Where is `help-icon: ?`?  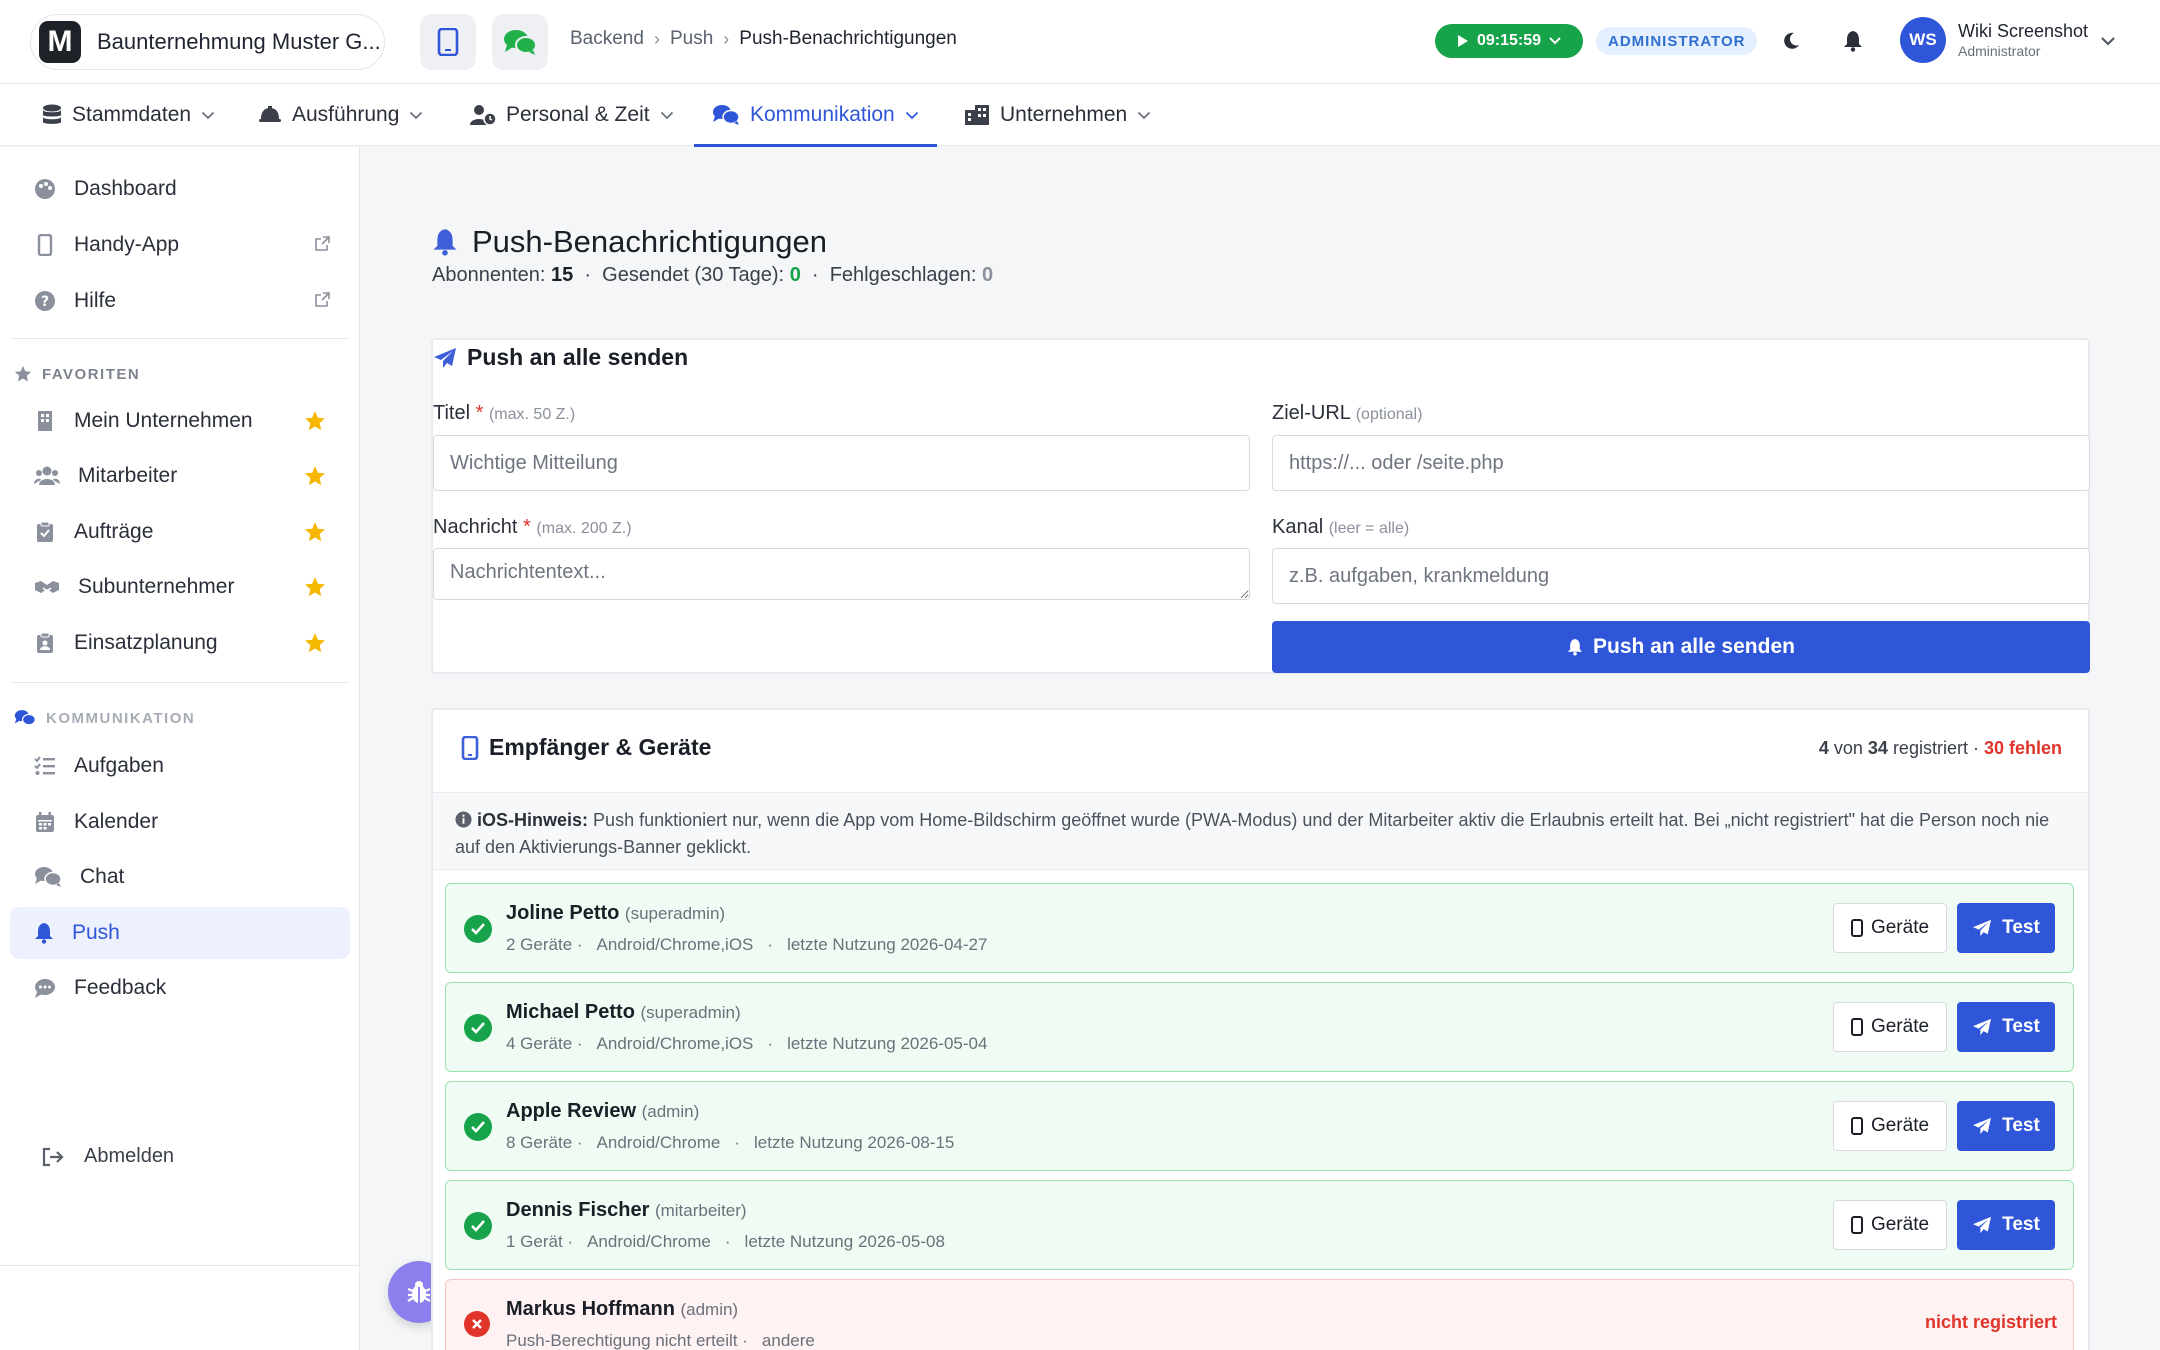
help-icon: ? is located at coordinates (45, 301).